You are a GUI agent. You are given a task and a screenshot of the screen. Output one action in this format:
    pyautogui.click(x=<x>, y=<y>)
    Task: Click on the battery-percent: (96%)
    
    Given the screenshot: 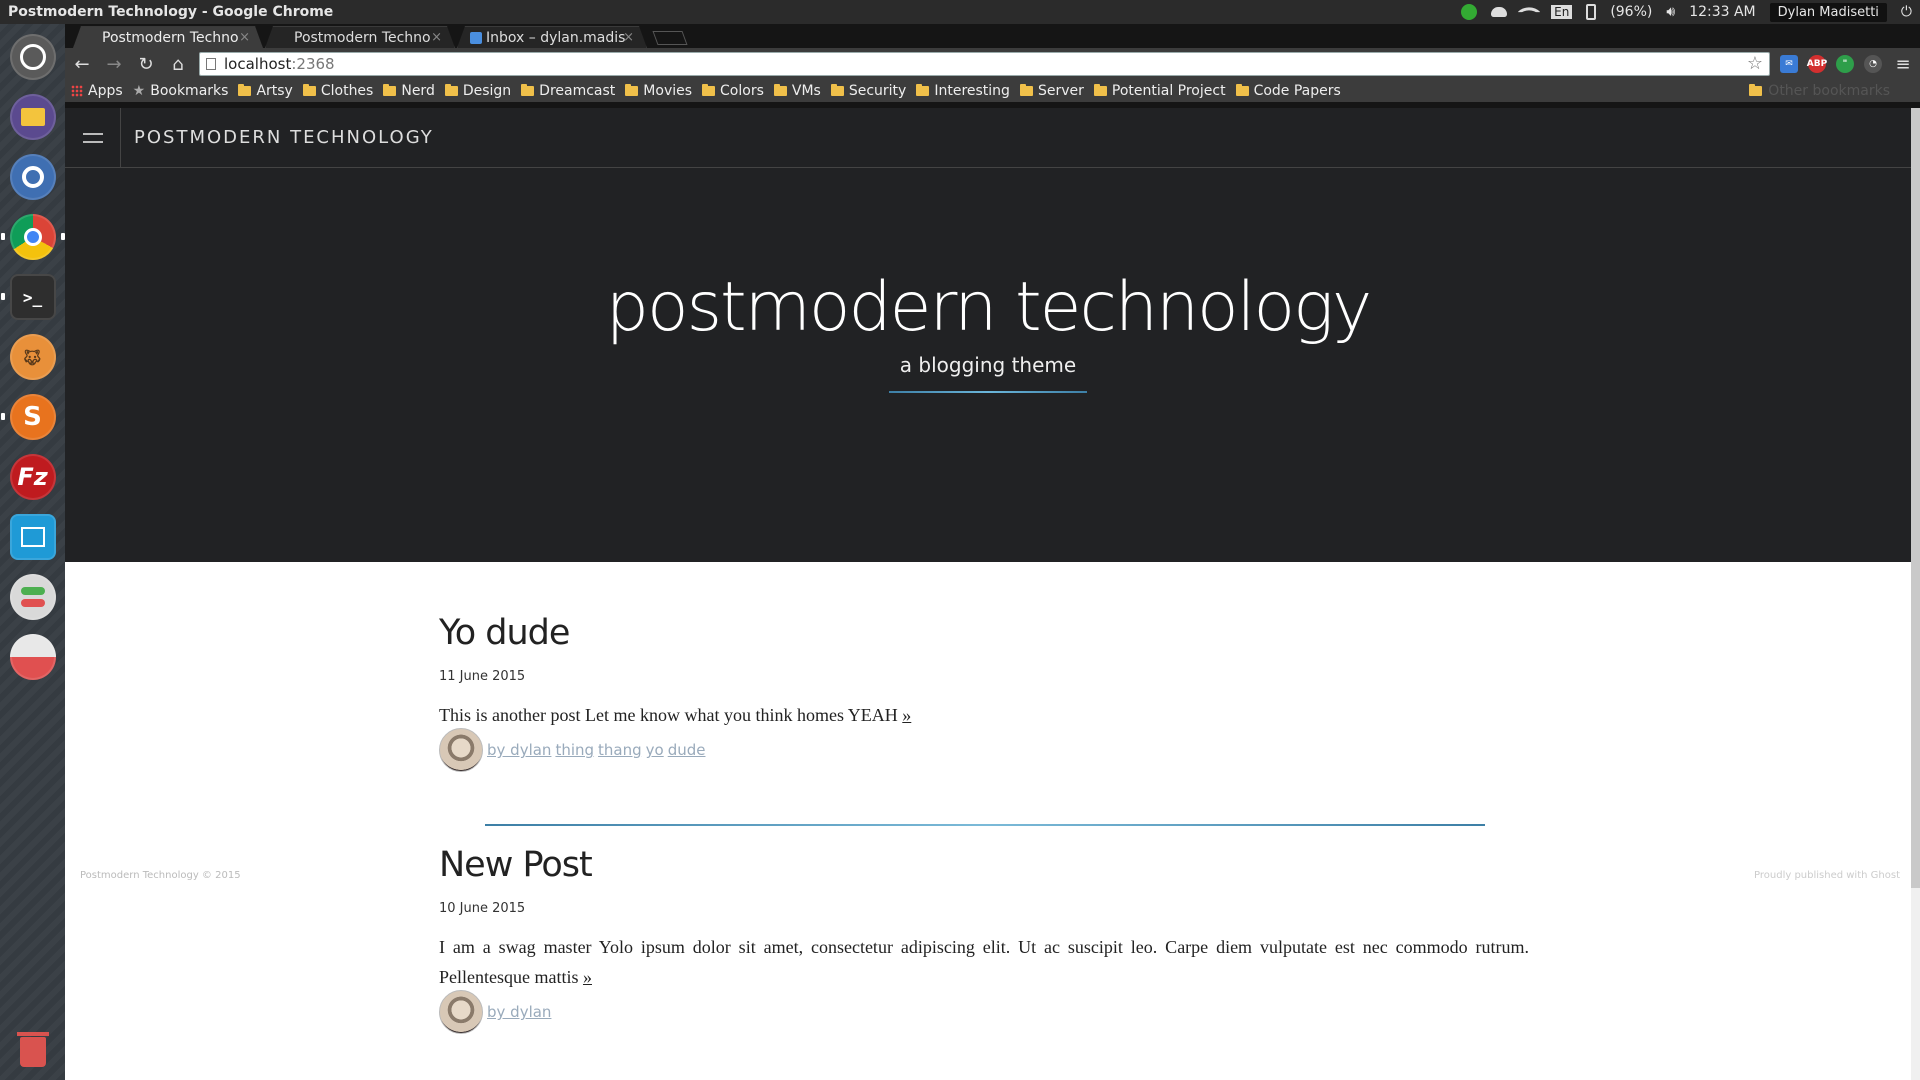 What is the action you would take?
    pyautogui.click(x=1631, y=12)
    